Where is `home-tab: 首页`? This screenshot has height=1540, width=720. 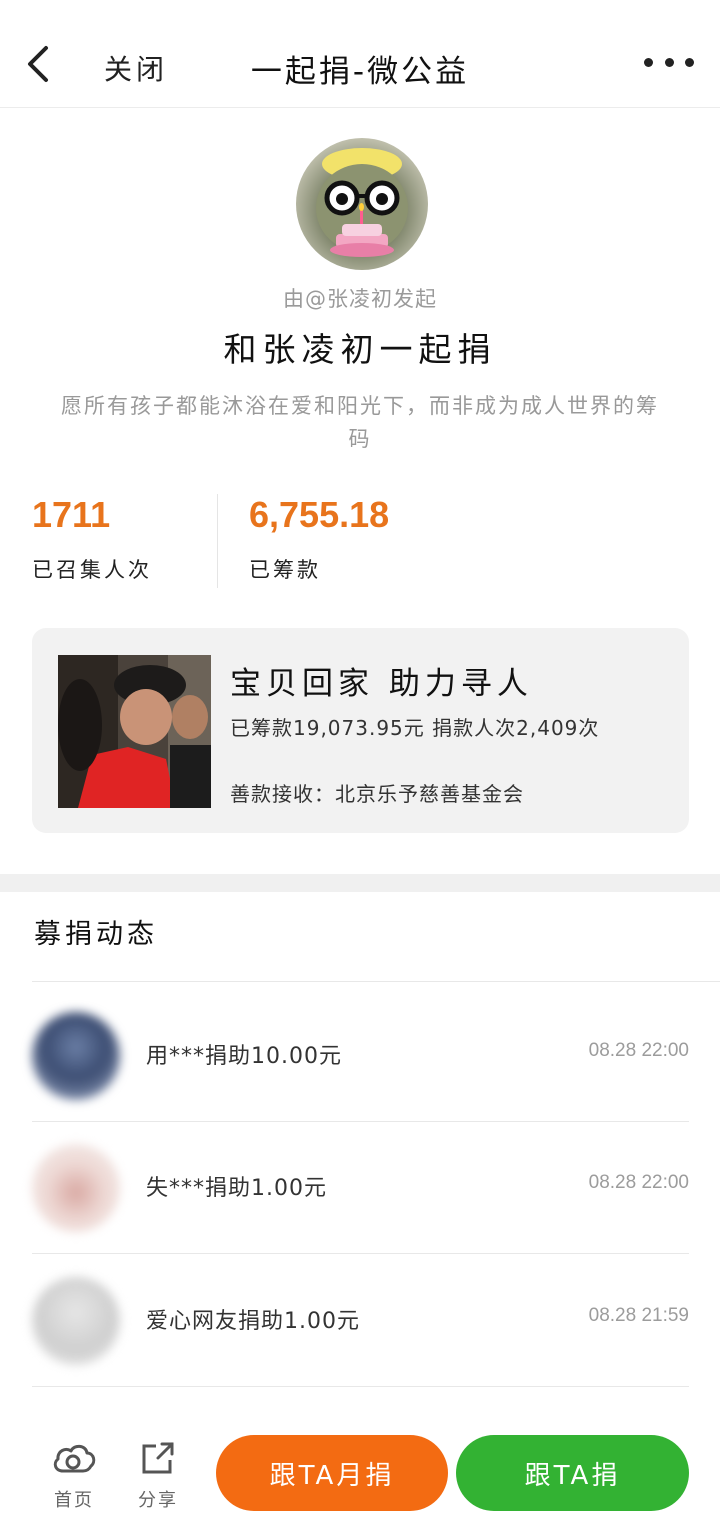 home-tab: 首页 is located at coordinates (74, 1475).